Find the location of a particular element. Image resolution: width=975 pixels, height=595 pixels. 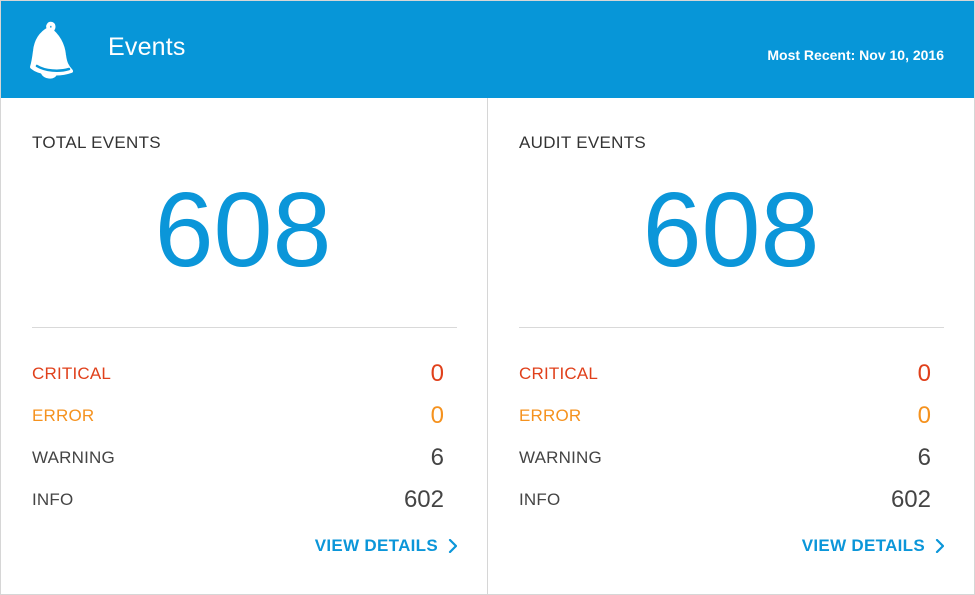

bell-icon is located at coordinates (51, 50).